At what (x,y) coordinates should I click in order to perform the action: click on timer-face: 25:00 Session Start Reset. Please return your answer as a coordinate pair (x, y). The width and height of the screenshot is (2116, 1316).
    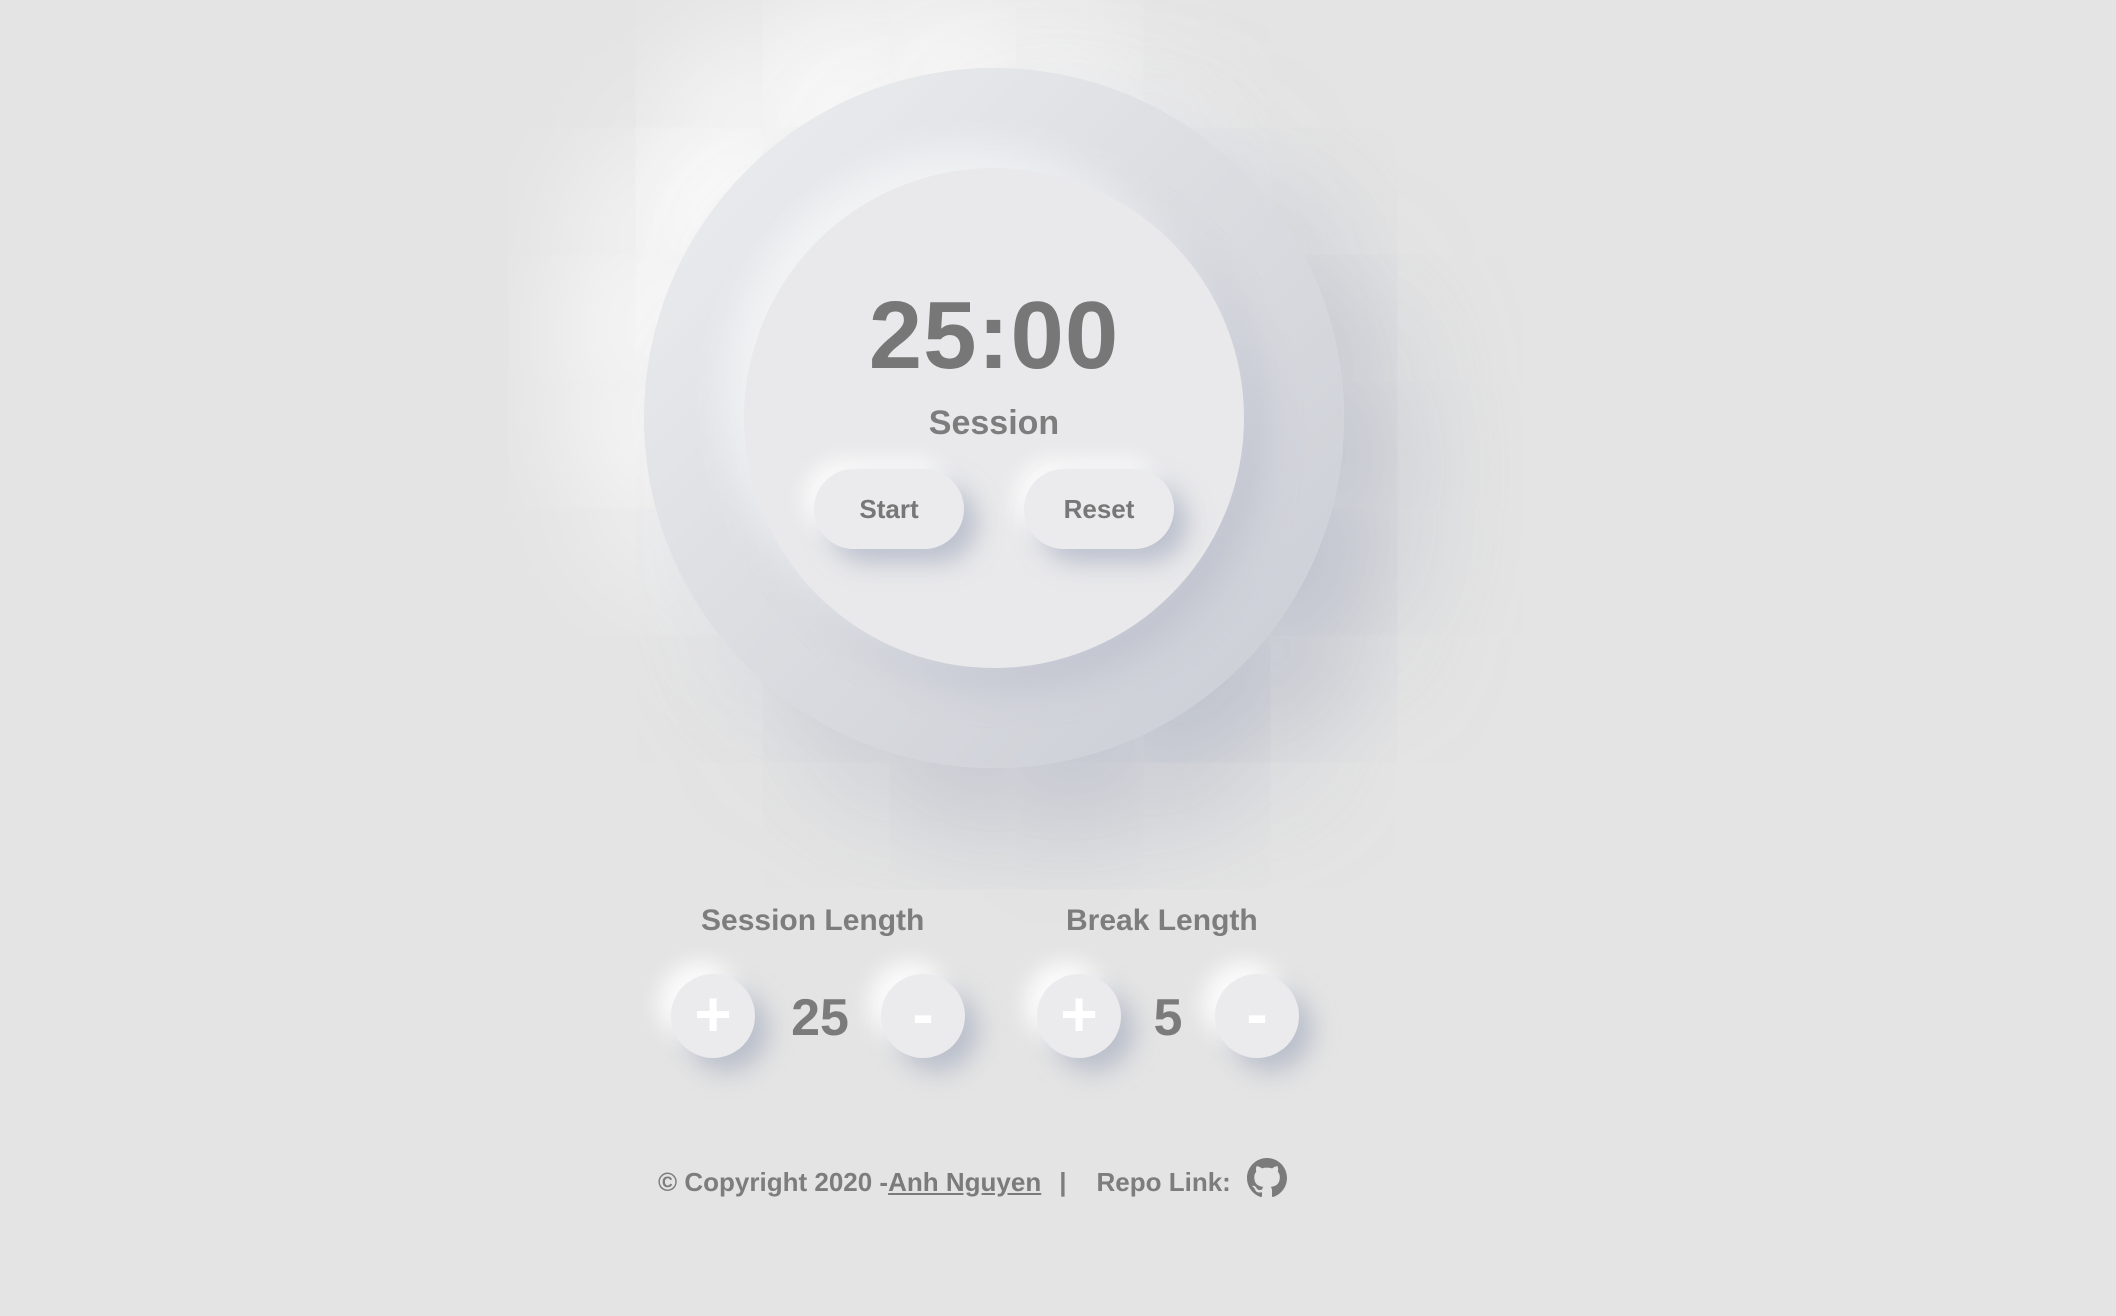
    Looking at the image, I should click on (994, 418).